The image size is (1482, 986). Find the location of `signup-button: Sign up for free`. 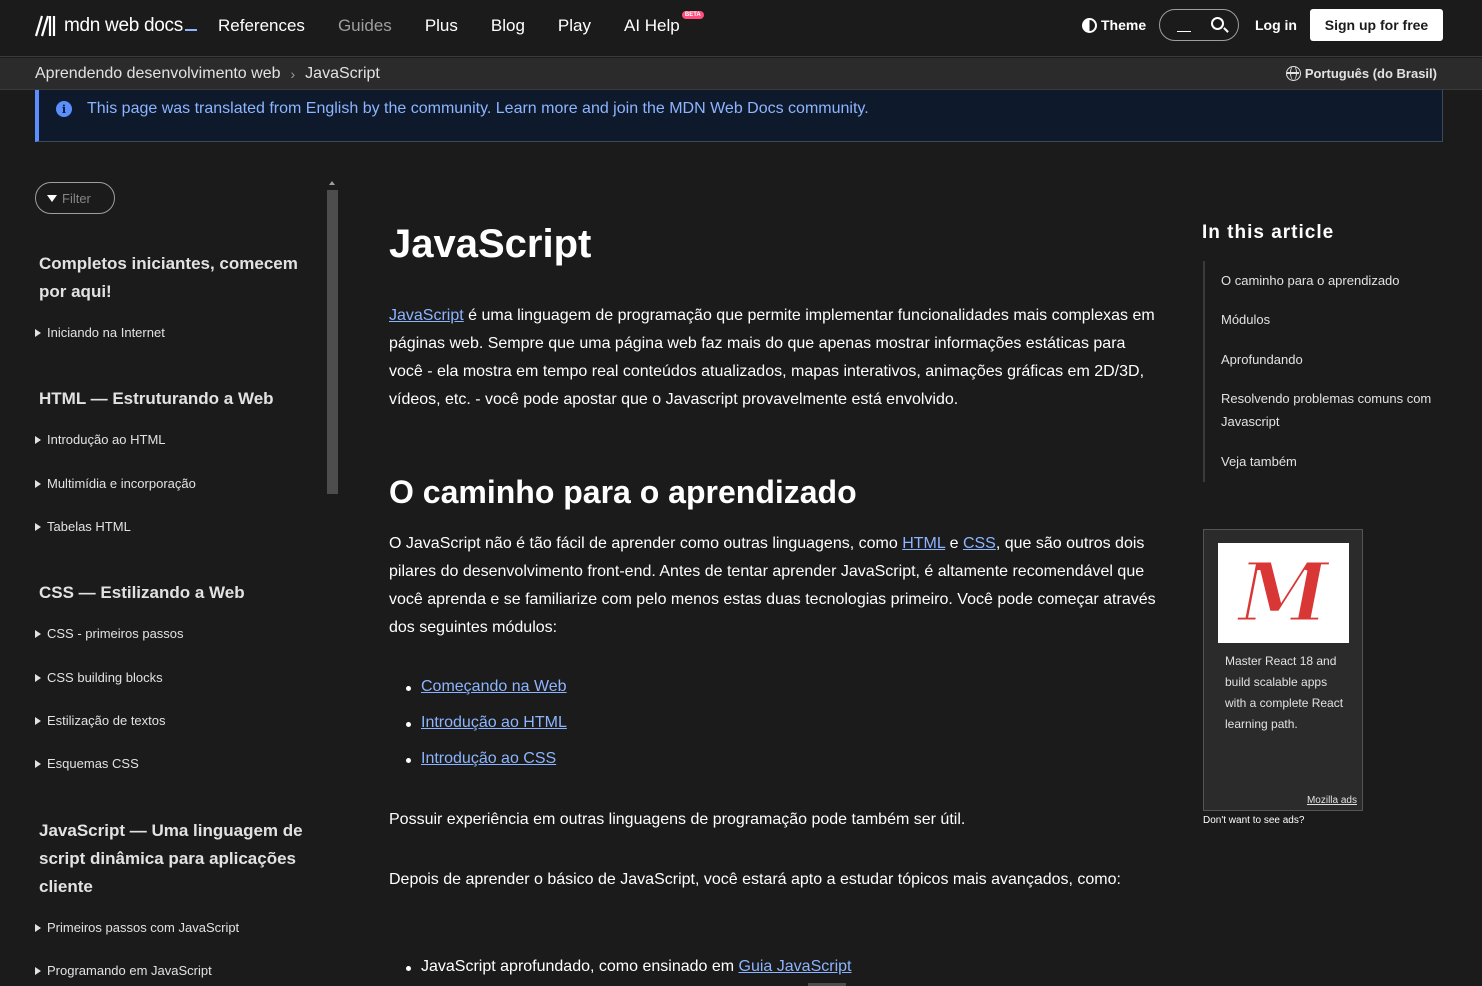

signup-button: Sign up for free is located at coordinates (1376, 25).